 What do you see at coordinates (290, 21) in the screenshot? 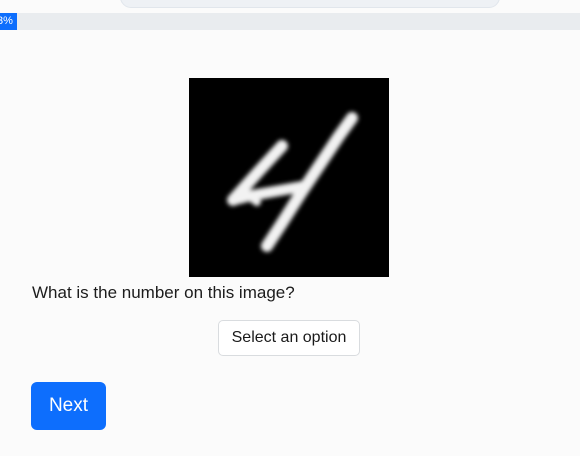
I see `progress-bar: 3%` at bounding box center [290, 21].